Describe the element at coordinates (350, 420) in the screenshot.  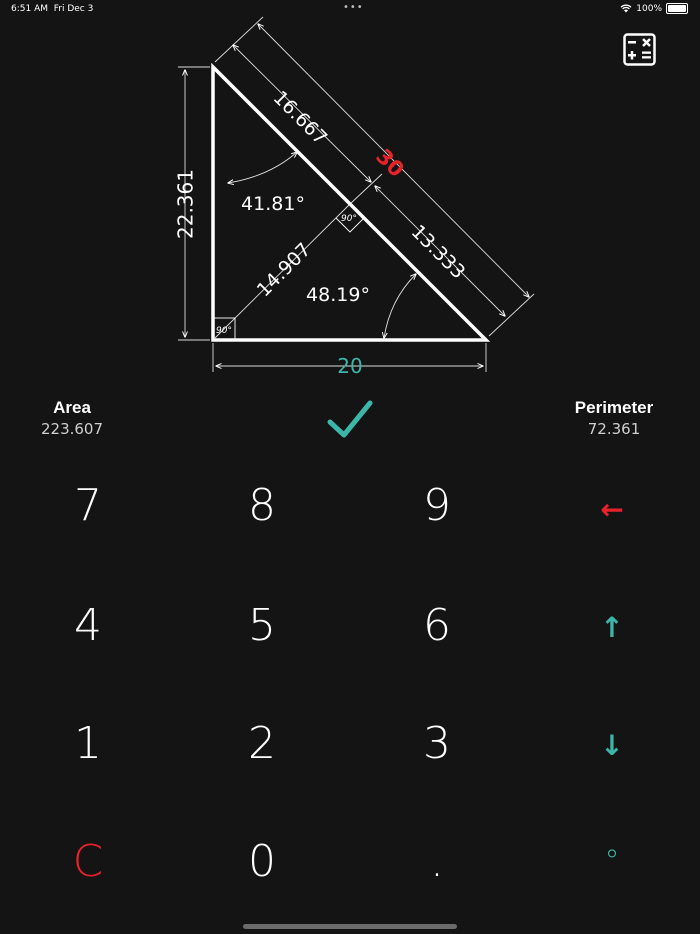
I see `checkmark-icon` at that location.